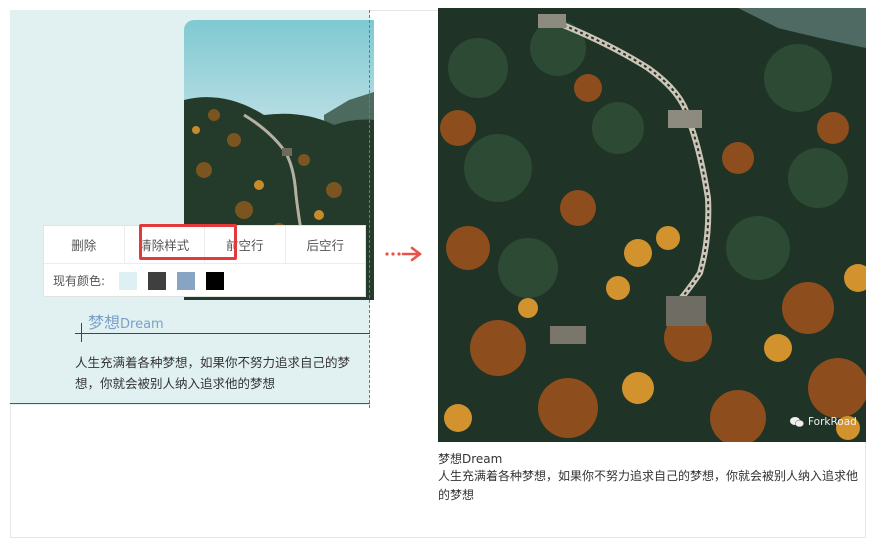  What do you see at coordinates (79, 281) in the screenshot?
I see `existing-colors-label: 现有颜色:` at bounding box center [79, 281].